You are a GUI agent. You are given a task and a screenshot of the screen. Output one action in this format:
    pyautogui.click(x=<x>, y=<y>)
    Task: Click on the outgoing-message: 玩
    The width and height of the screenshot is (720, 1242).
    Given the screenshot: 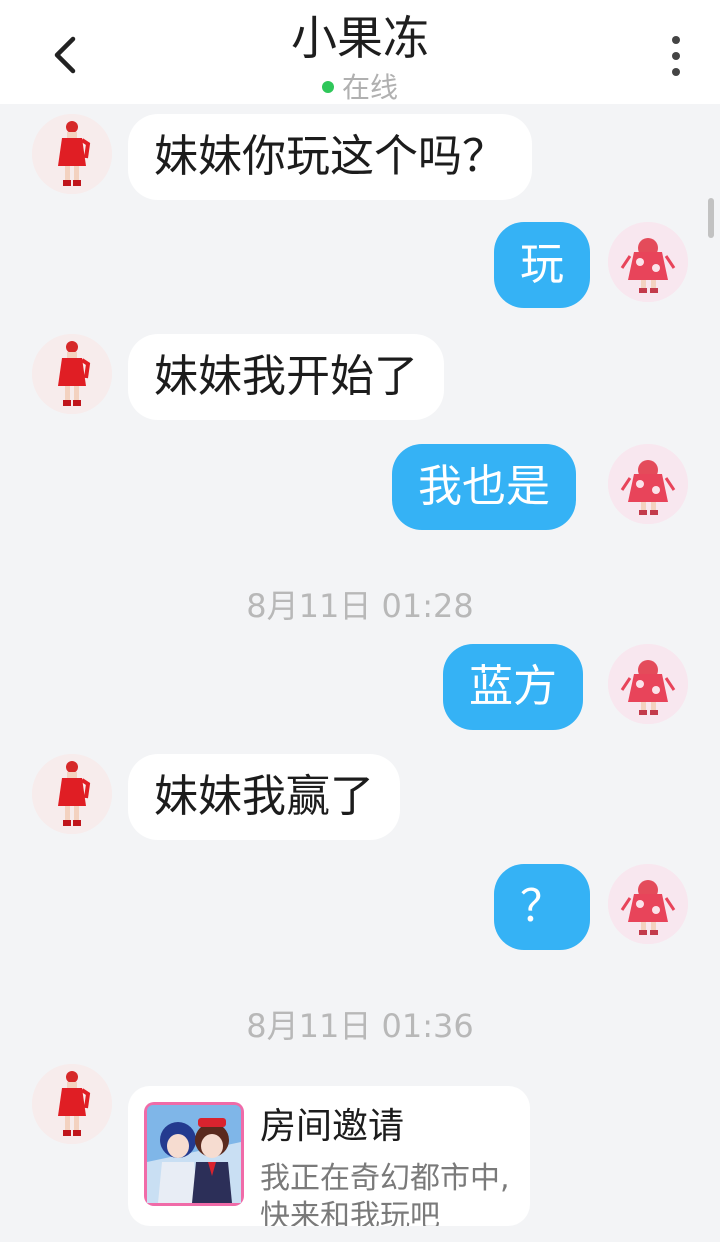 What is the action you would take?
    pyautogui.click(x=542, y=265)
    